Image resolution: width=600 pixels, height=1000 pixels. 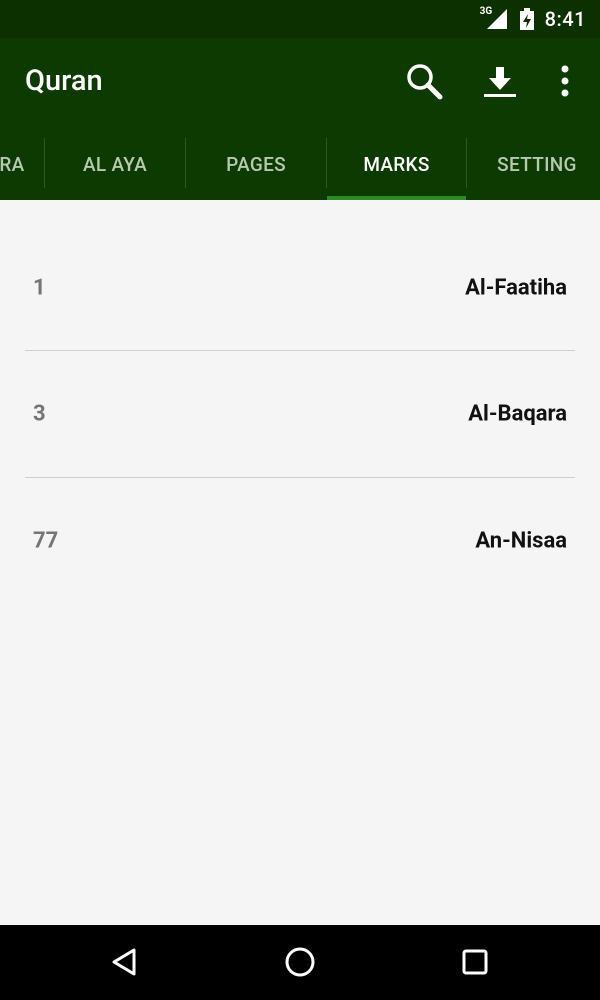 I want to click on more-options-button, so click(x=565, y=83).